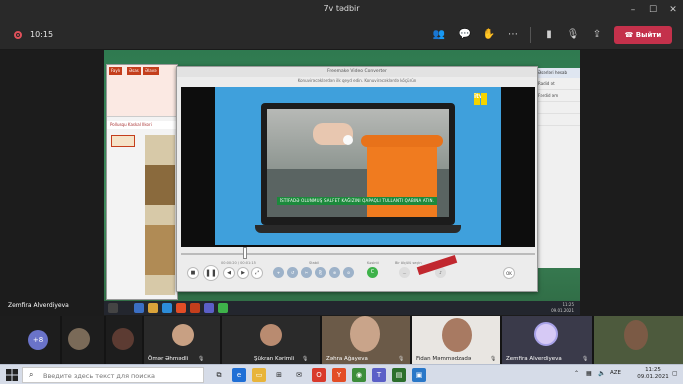 Image resolution: width=683 pixels, height=384 pixels. Describe the element at coordinates (573, 35) in the screenshot. I see `mic-icon: 🎙` at that location.